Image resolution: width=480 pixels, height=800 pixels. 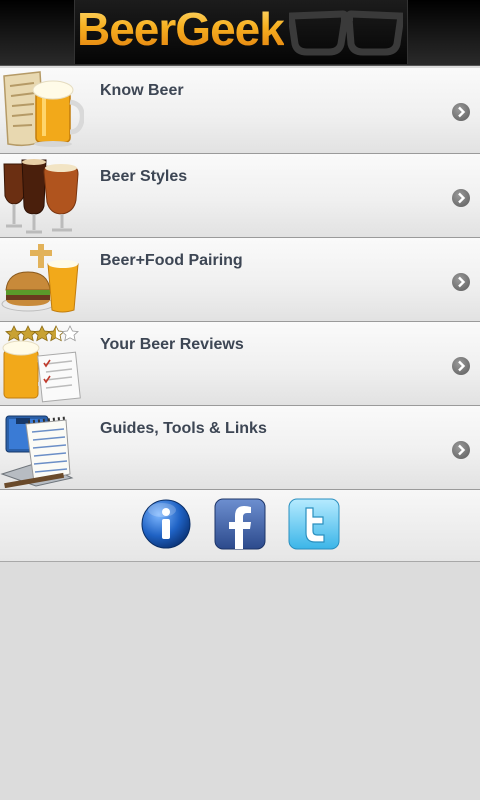 I want to click on menu-item-beer-styles: Beer Styles, so click(x=240, y=196).